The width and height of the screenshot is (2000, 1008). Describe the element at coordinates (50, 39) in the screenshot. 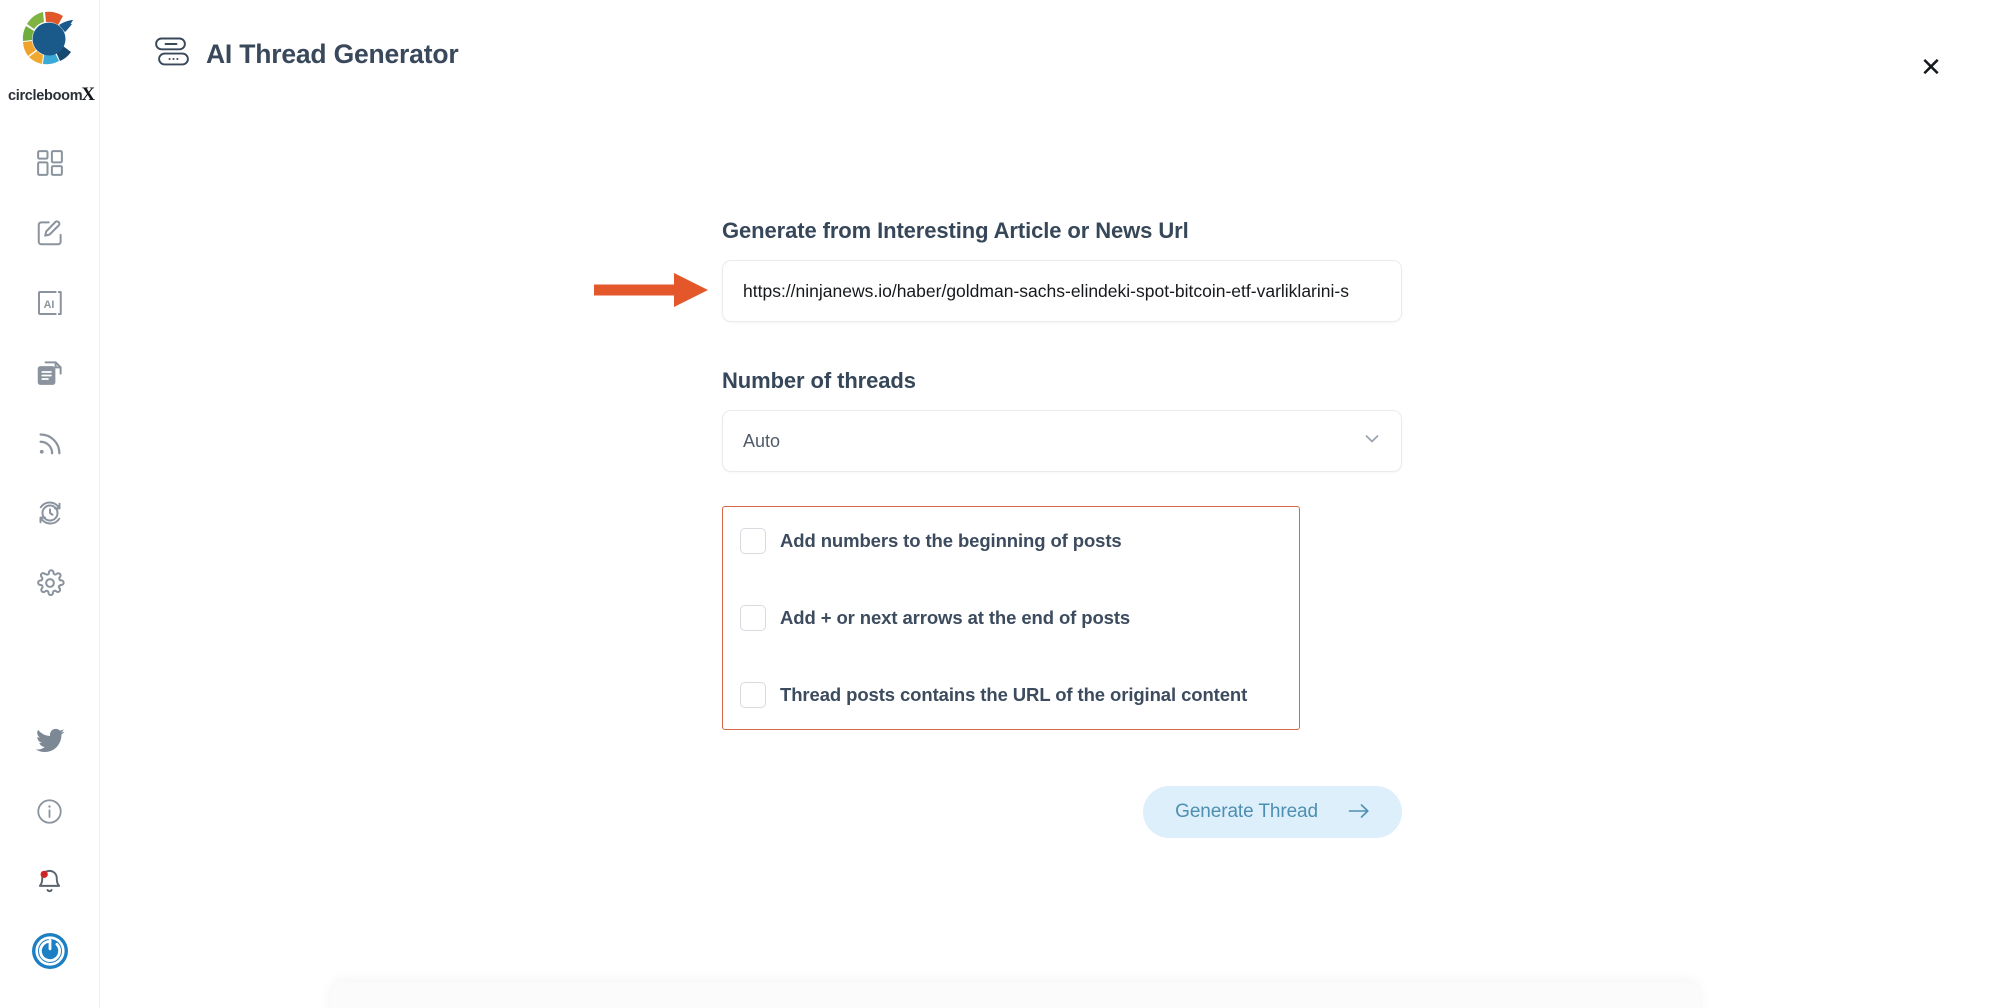

I see `circleboom-logo-icon` at that location.